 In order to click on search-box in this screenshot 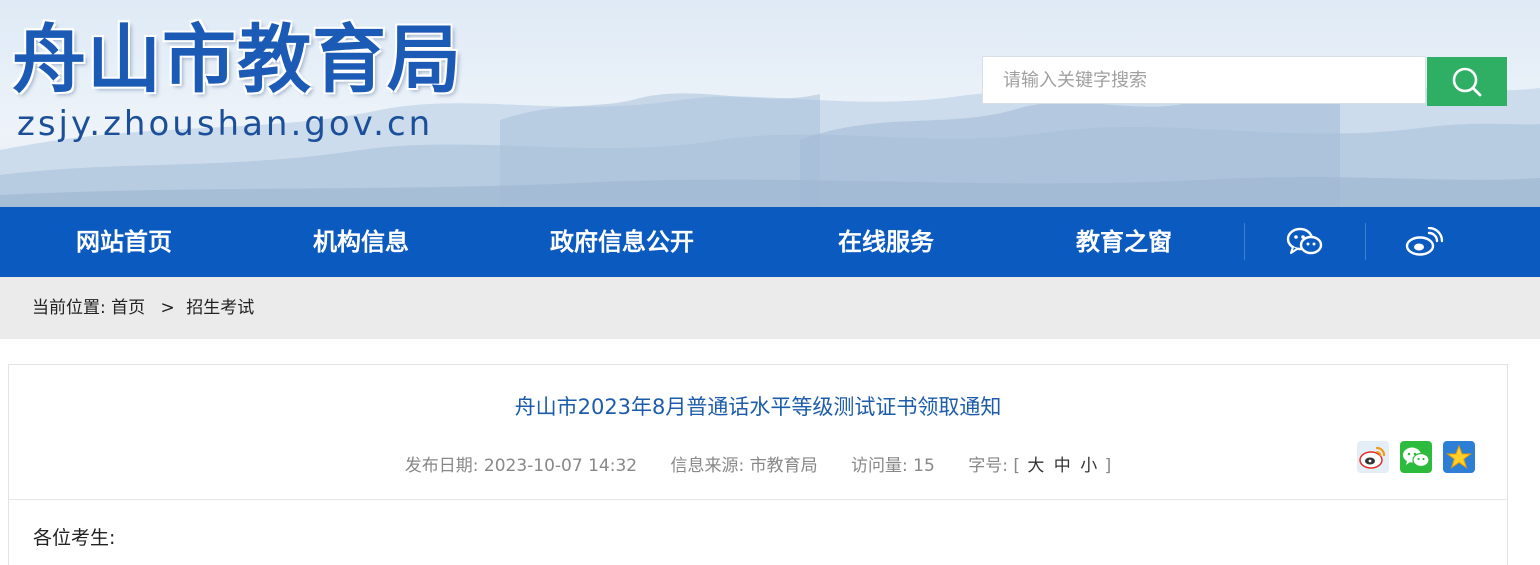, I will do `click(1204, 80)`.